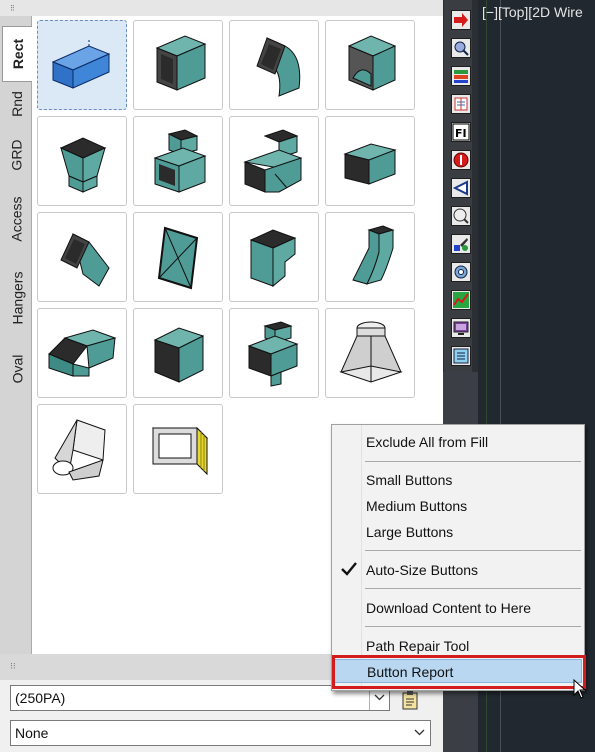 This screenshot has width=595, height=752. I want to click on menu-item-small-buttons: Small Buttons, so click(458, 480).